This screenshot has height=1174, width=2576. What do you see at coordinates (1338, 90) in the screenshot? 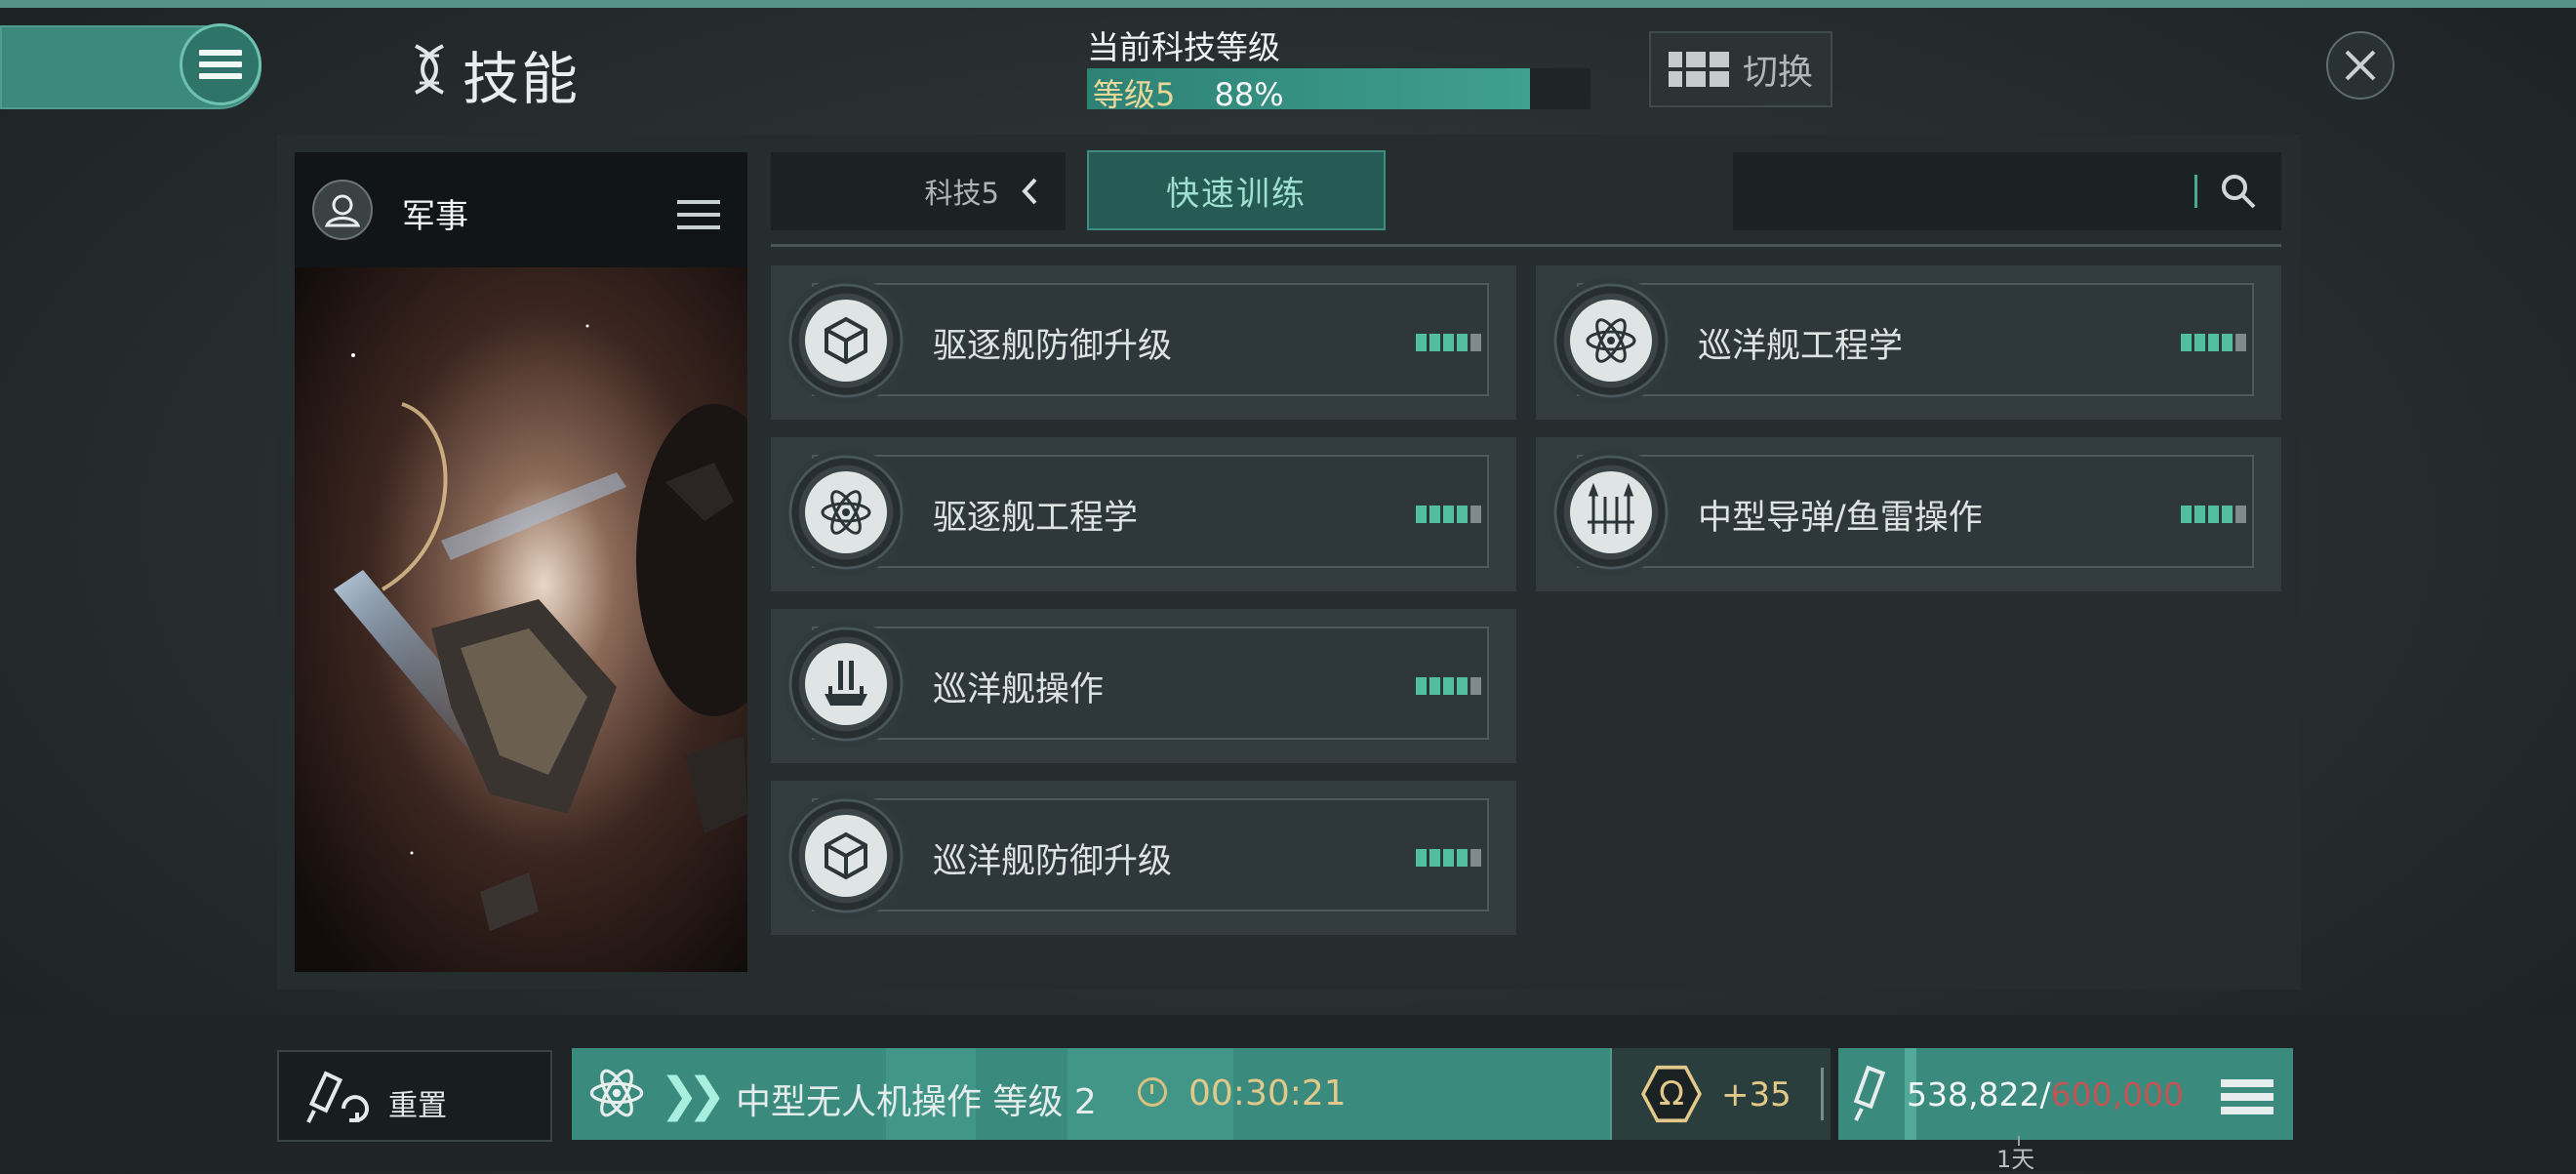
I see `tech-level-progress-bar: 等级5 88%` at bounding box center [1338, 90].